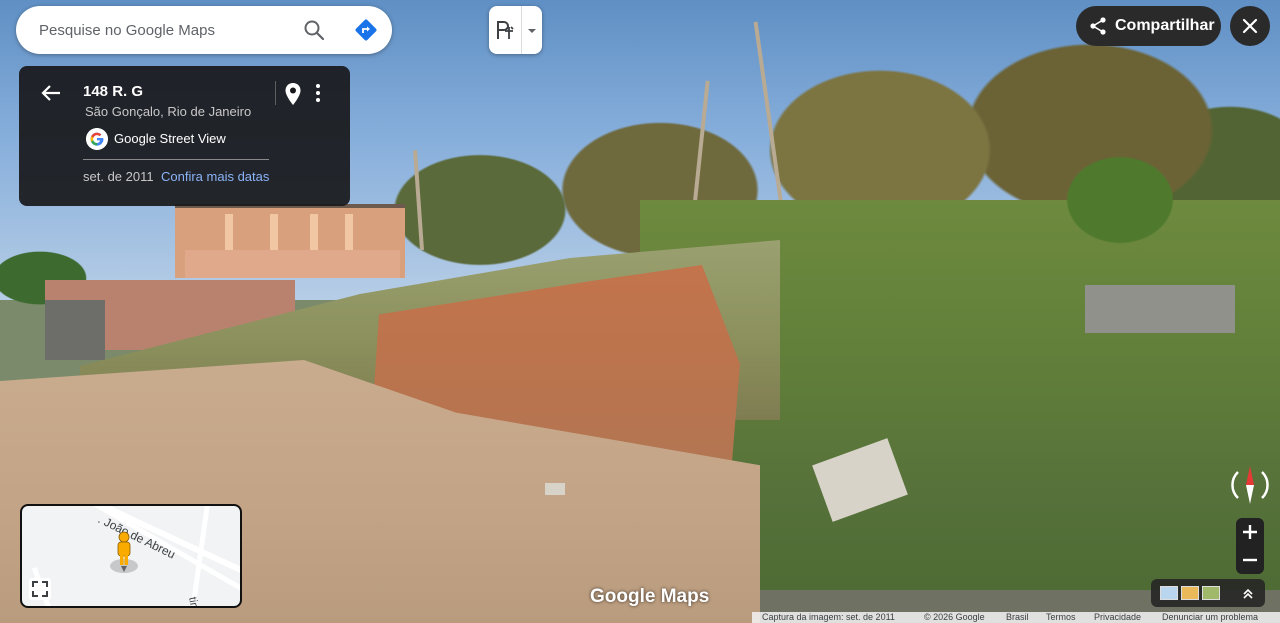 This screenshot has height=623, width=1280. Describe the element at coordinates (170, 138) in the screenshot. I see `street-view-source: Google Street View` at that location.